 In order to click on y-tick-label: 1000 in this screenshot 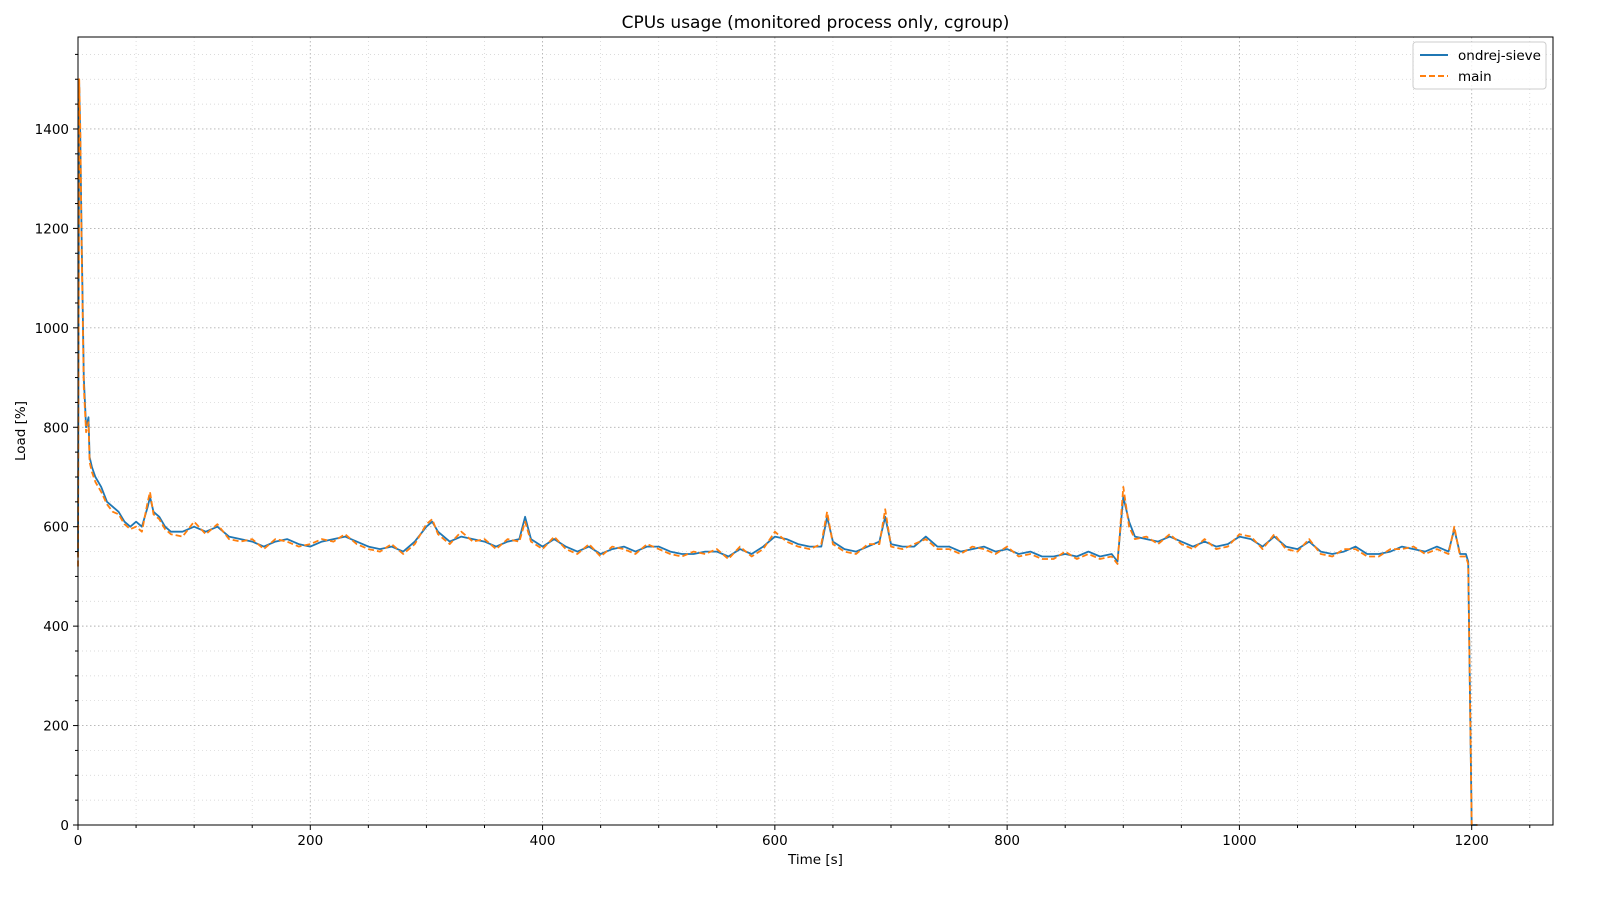, I will do `click(52, 329)`.